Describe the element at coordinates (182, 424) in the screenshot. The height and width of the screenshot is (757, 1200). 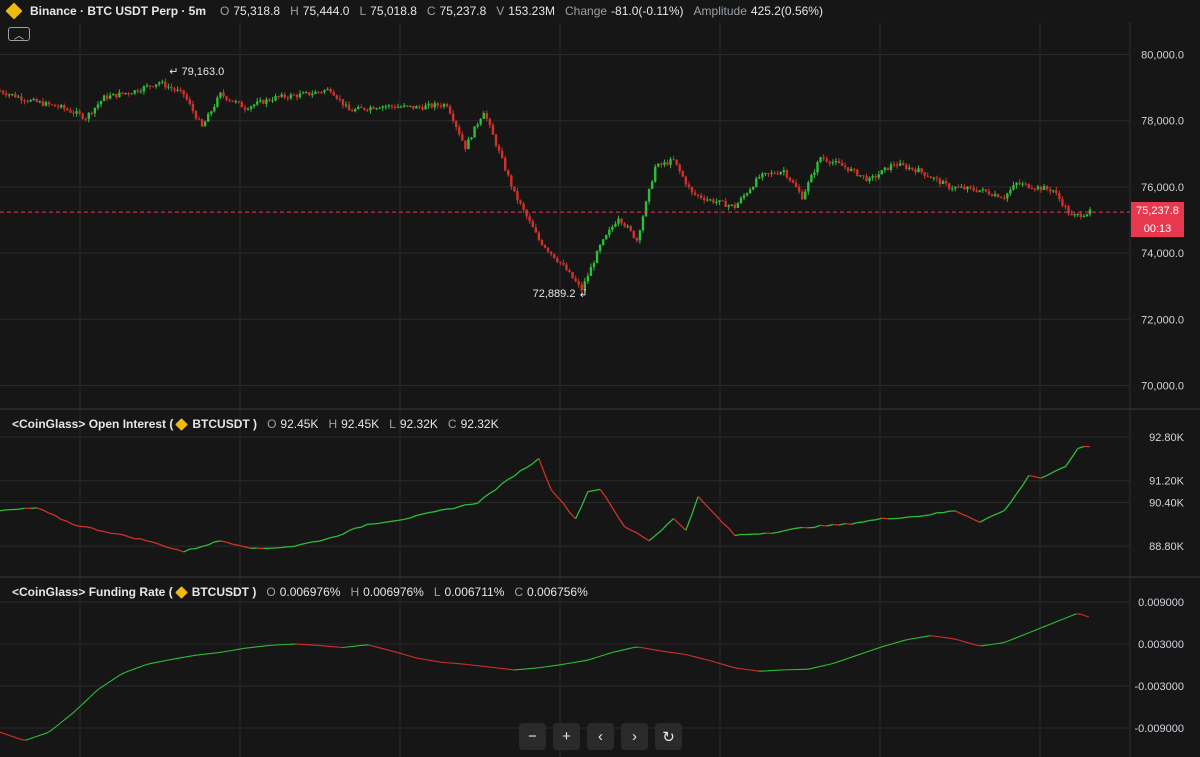
I see `binance-logo-icon` at that location.